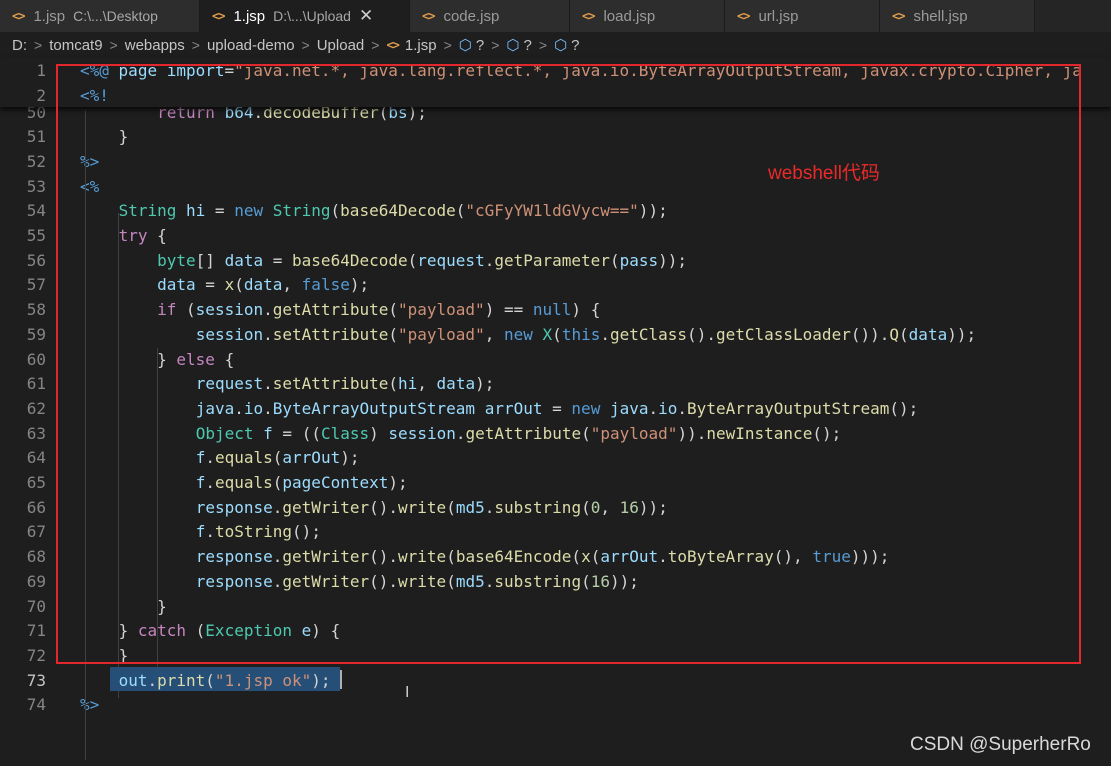  What do you see at coordinates (555, 532) in the screenshot?
I see `code-line: 67 f.toString();` at bounding box center [555, 532].